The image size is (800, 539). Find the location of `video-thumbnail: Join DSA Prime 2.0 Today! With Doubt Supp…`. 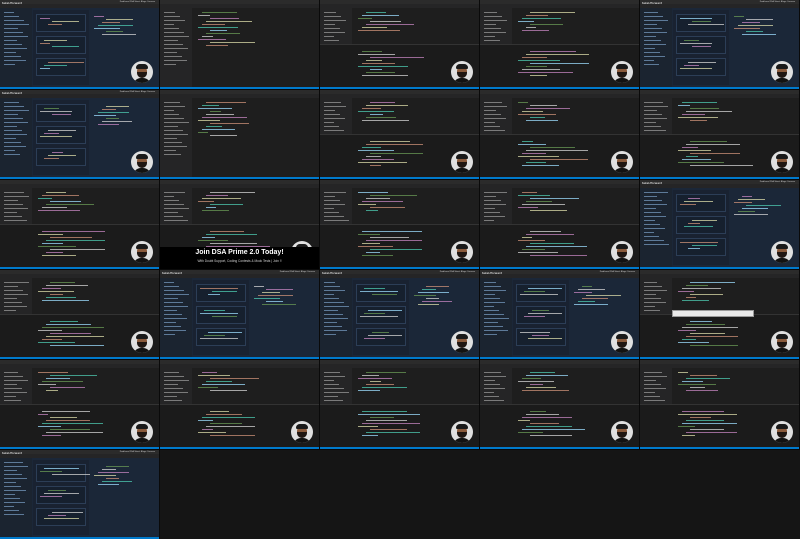

video-thumbnail: Join DSA Prime 2.0 Today! With Doubt Supp… is located at coordinates (239, 224).